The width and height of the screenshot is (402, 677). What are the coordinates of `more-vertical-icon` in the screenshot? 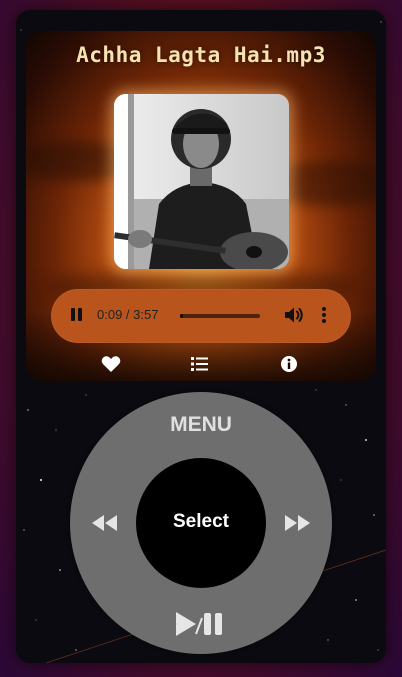 It's located at (324, 315).